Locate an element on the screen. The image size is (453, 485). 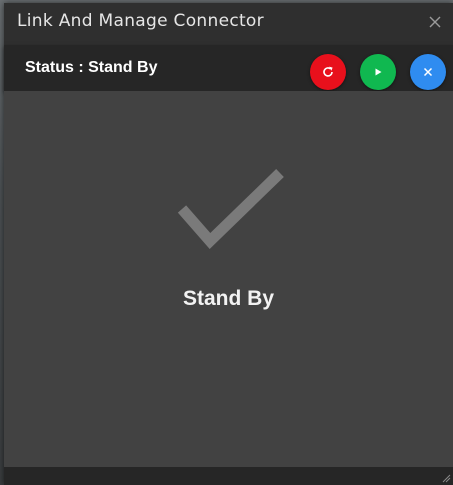
play-icon is located at coordinates (378, 72).